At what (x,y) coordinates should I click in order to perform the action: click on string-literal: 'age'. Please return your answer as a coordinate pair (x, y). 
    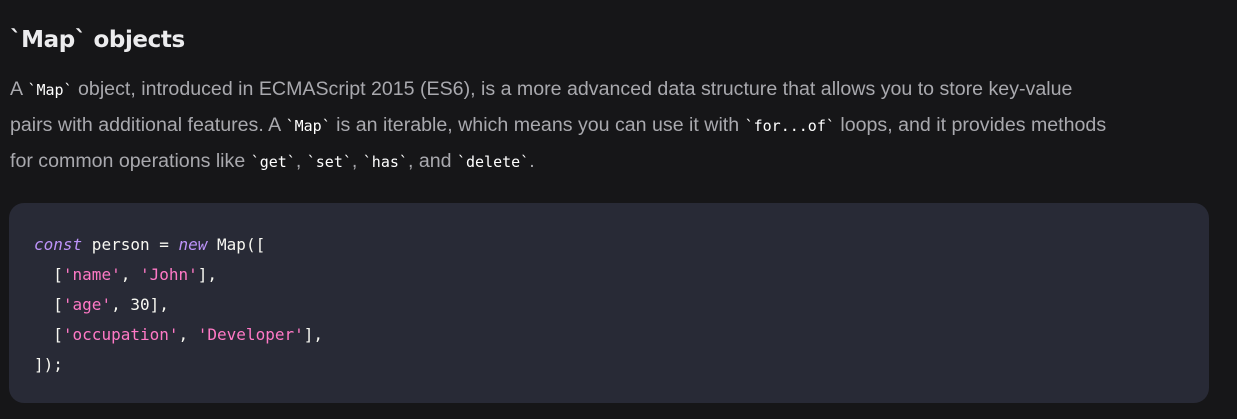
    Looking at the image, I should click on (87, 304).